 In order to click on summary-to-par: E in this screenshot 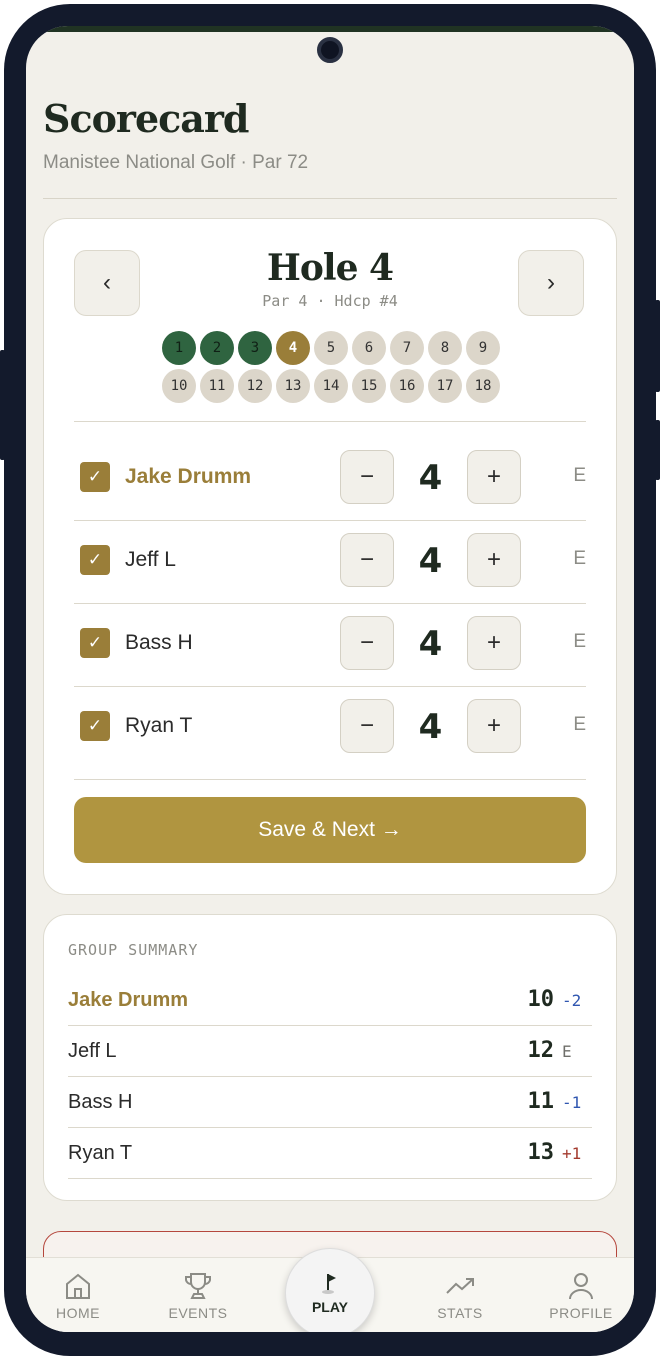, I will do `click(567, 1051)`.